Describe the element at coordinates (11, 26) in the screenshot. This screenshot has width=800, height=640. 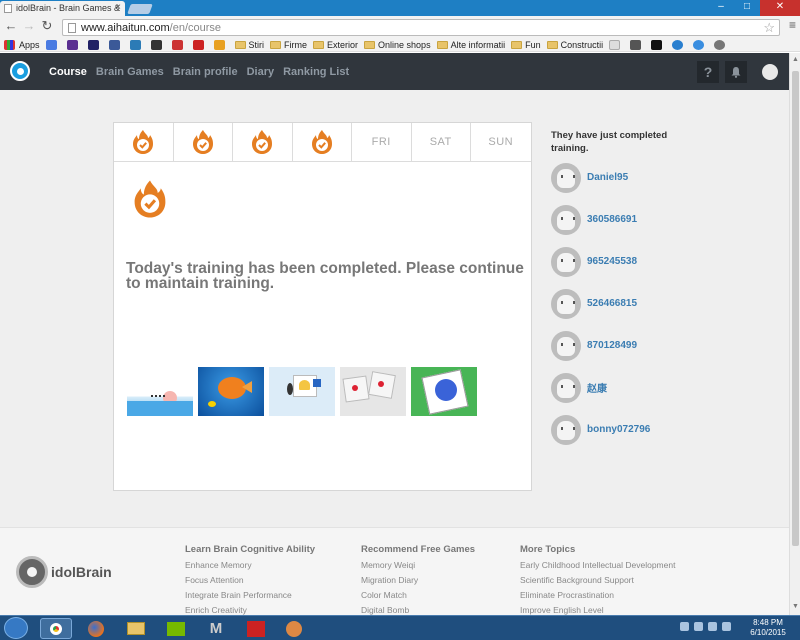
I see `back-arrow-icon: ←` at that location.